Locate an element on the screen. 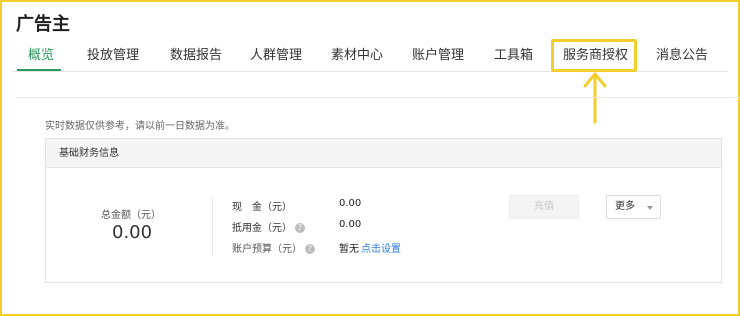  tab-campaign-management: 投放管理 is located at coordinates (113, 55).